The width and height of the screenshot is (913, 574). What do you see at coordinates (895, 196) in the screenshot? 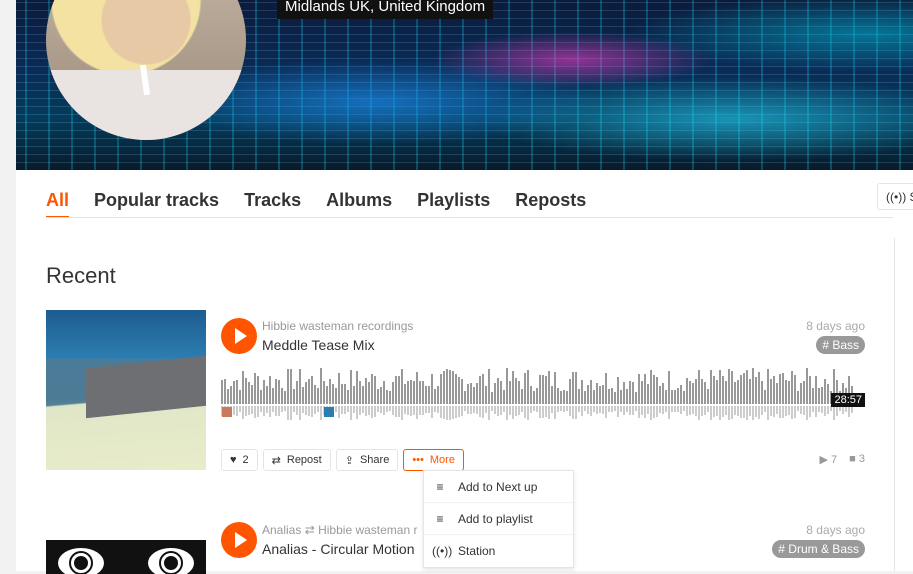
I see `station-button: ((•)) S` at bounding box center [895, 196].